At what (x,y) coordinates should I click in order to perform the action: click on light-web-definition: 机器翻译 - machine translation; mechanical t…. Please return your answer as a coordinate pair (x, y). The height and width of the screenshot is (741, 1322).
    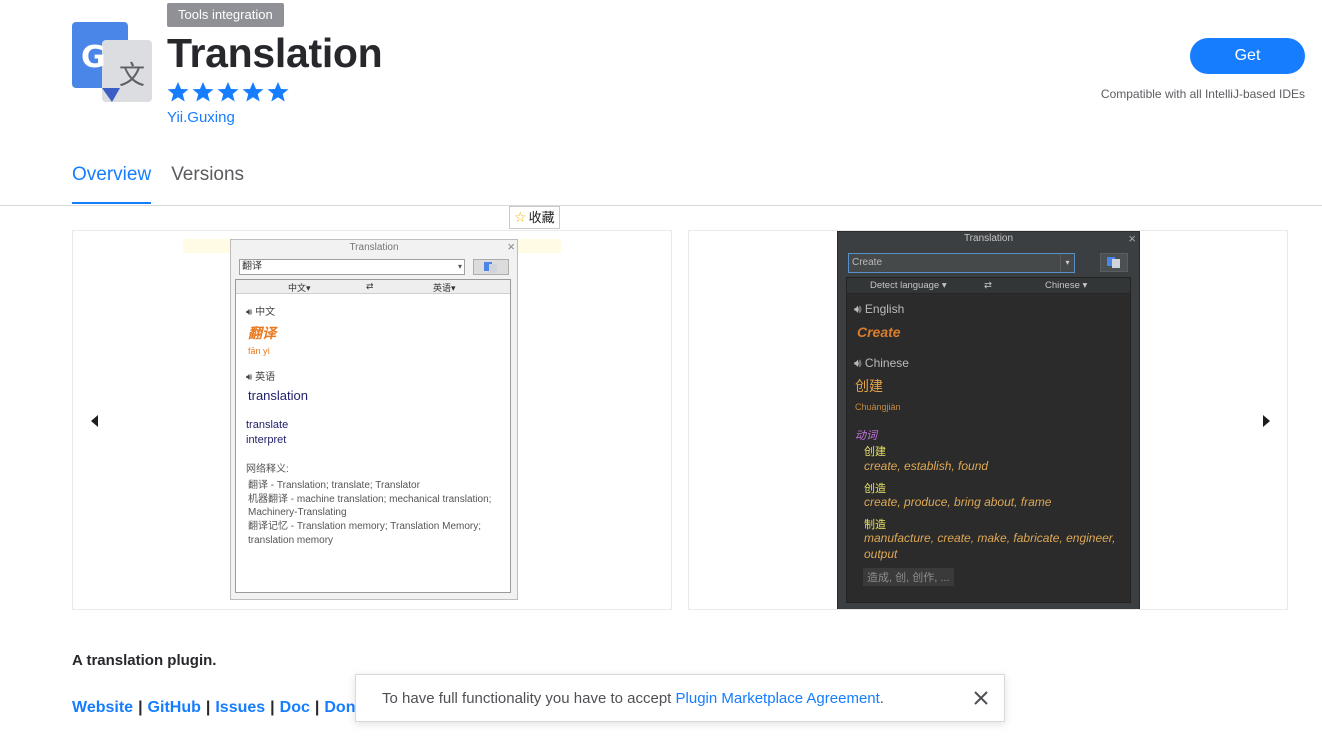
    Looking at the image, I should click on (370, 506).